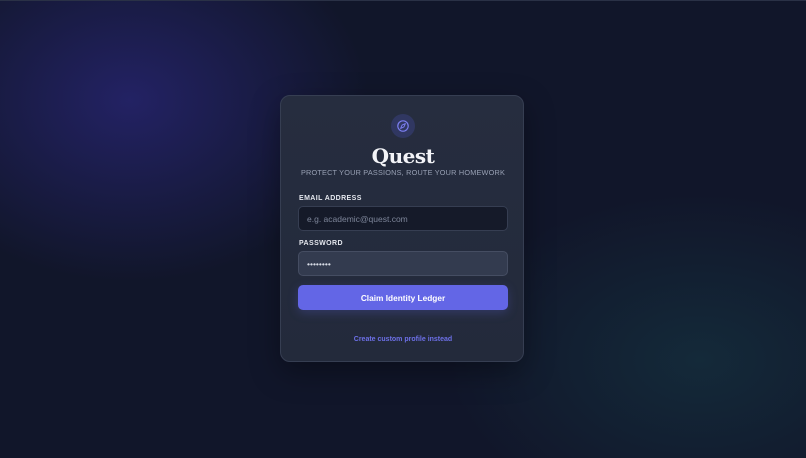  What do you see at coordinates (321, 243) in the screenshot?
I see `password-label: PASSWORD` at bounding box center [321, 243].